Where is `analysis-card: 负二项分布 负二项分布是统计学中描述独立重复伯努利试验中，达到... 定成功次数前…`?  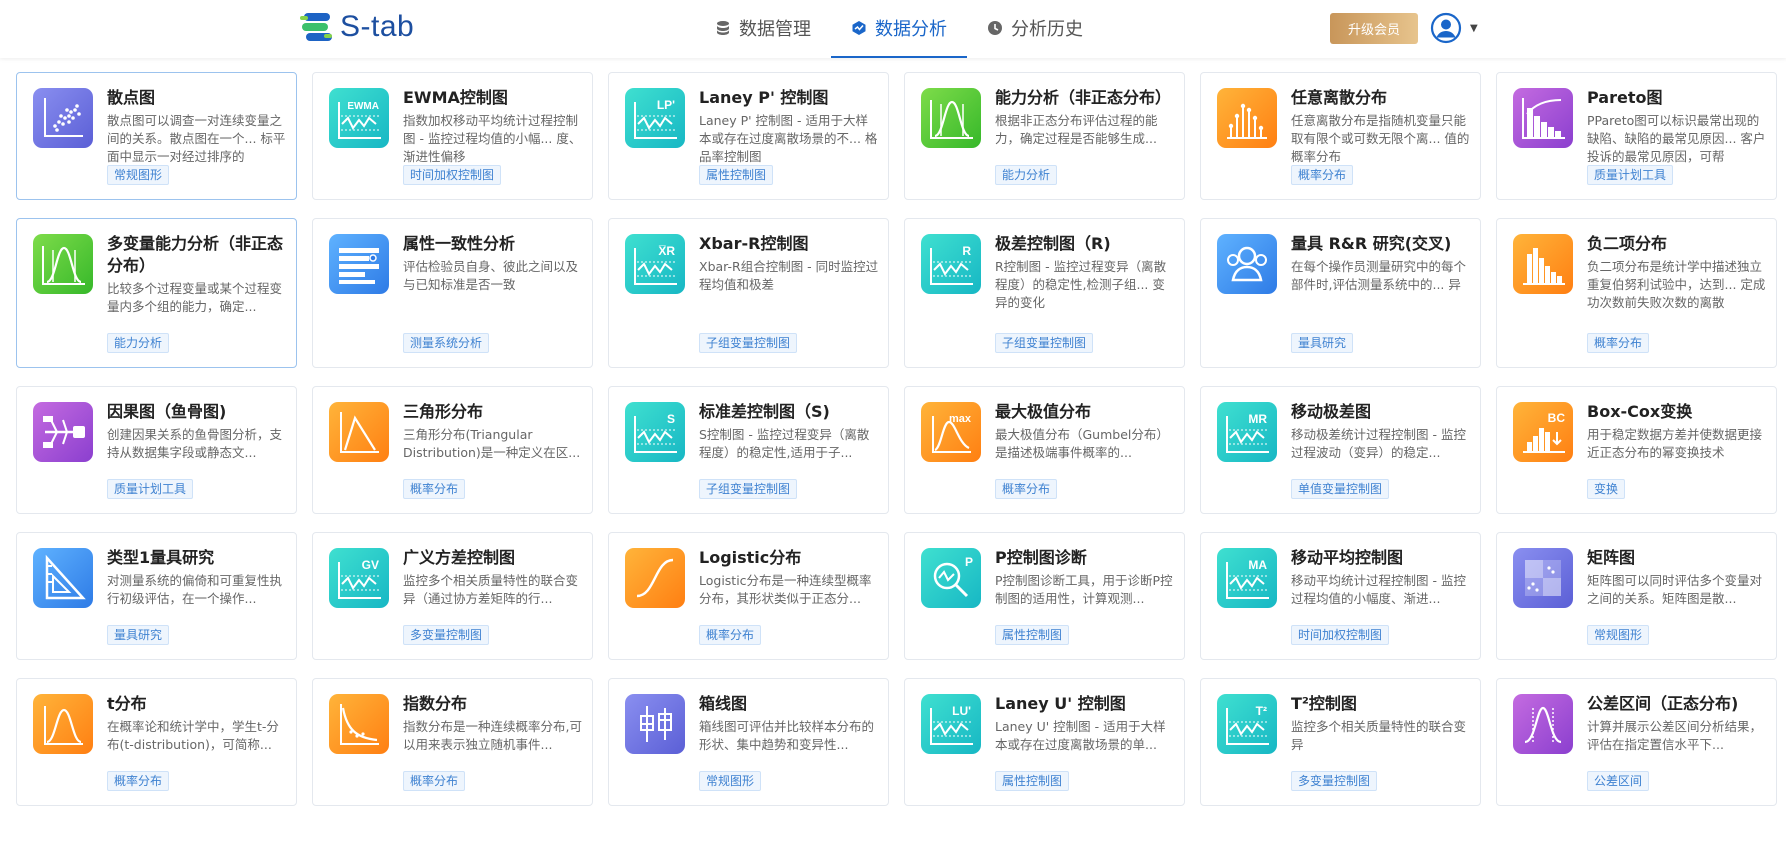
analysis-card: 负二项分布 负二项分布是统计学中描述独立重复伯努利试验中，达到... 定成功次数前… is located at coordinates (1636, 293).